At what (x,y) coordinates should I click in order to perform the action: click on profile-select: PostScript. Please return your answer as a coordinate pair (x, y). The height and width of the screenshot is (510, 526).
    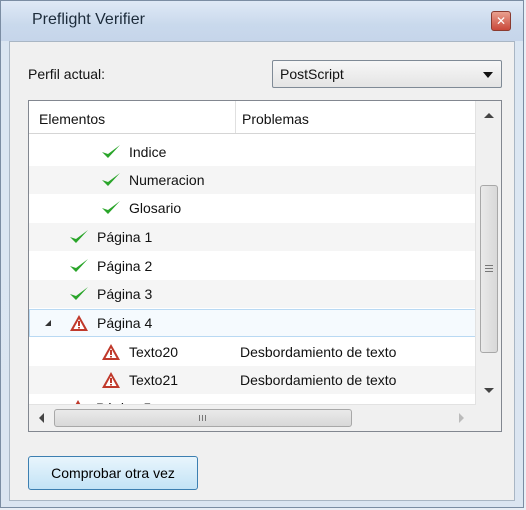
    Looking at the image, I should click on (387, 74).